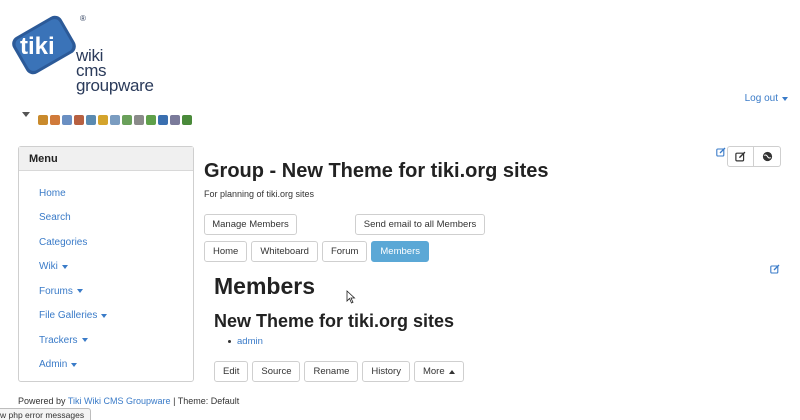  I want to click on quick-admin-toolbar, so click(115, 120).